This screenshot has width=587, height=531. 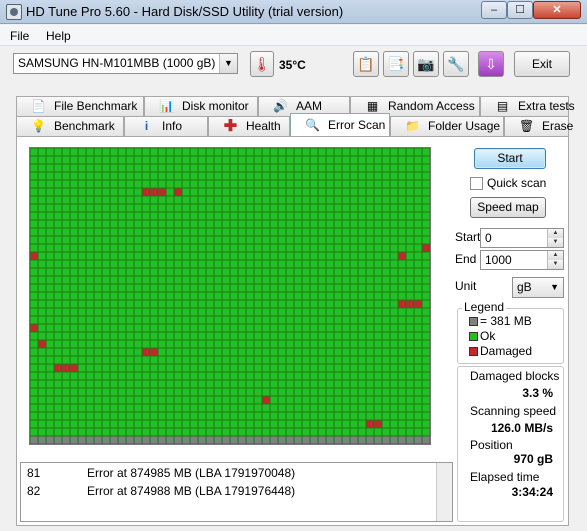 What do you see at coordinates (522, 238) in the screenshot?
I see `start-spinbox: 0 ▲ ▼` at bounding box center [522, 238].